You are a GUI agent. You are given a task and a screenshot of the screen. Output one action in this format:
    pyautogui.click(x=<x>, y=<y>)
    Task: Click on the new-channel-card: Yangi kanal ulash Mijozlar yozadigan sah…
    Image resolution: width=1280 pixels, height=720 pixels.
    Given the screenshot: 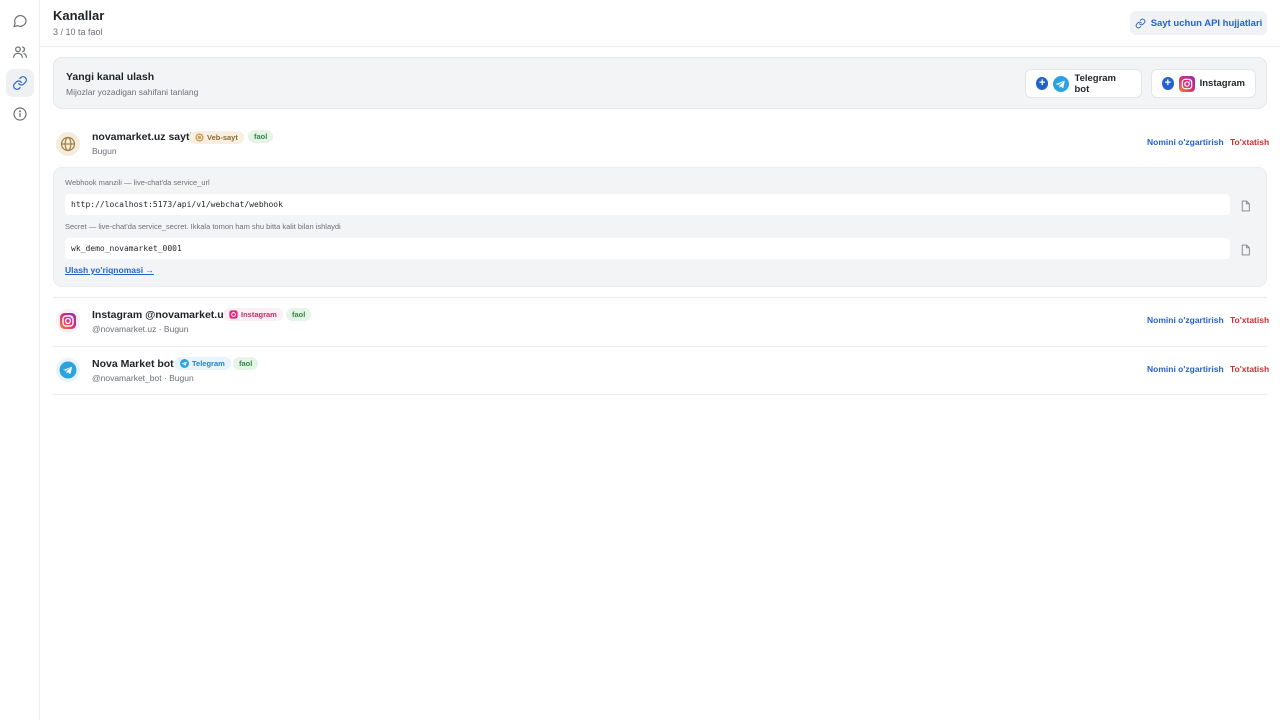 What is the action you would take?
    pyautogui.click(x=660, y=83)
    